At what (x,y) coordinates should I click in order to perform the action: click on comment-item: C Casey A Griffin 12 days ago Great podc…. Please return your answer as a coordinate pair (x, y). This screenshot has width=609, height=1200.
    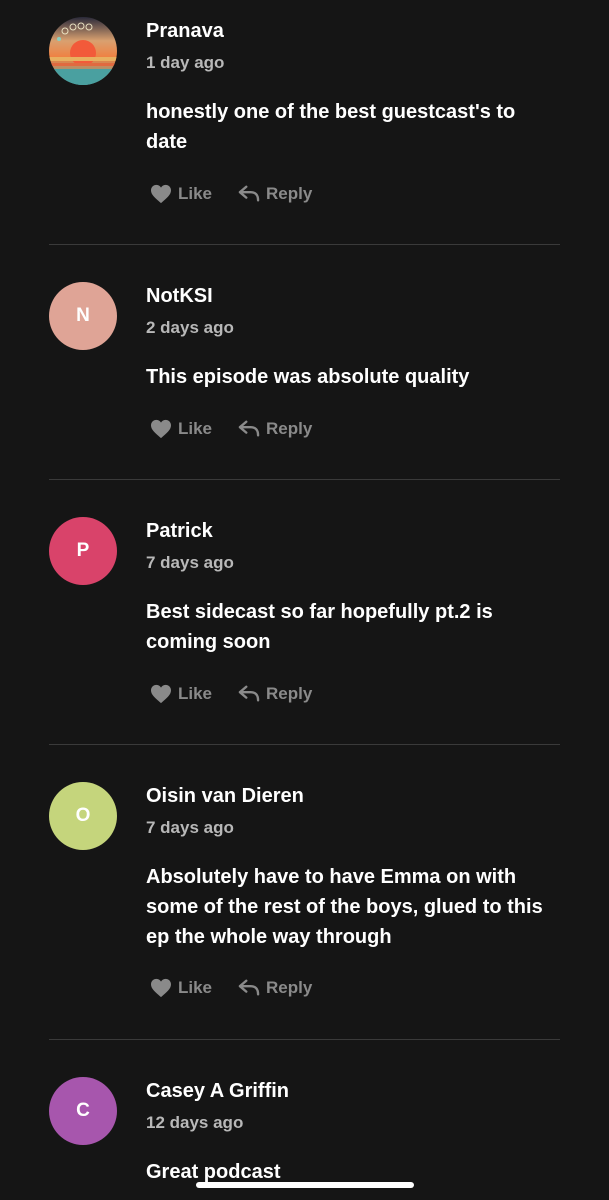
    Looking at the image, I should click on (304, 1130).